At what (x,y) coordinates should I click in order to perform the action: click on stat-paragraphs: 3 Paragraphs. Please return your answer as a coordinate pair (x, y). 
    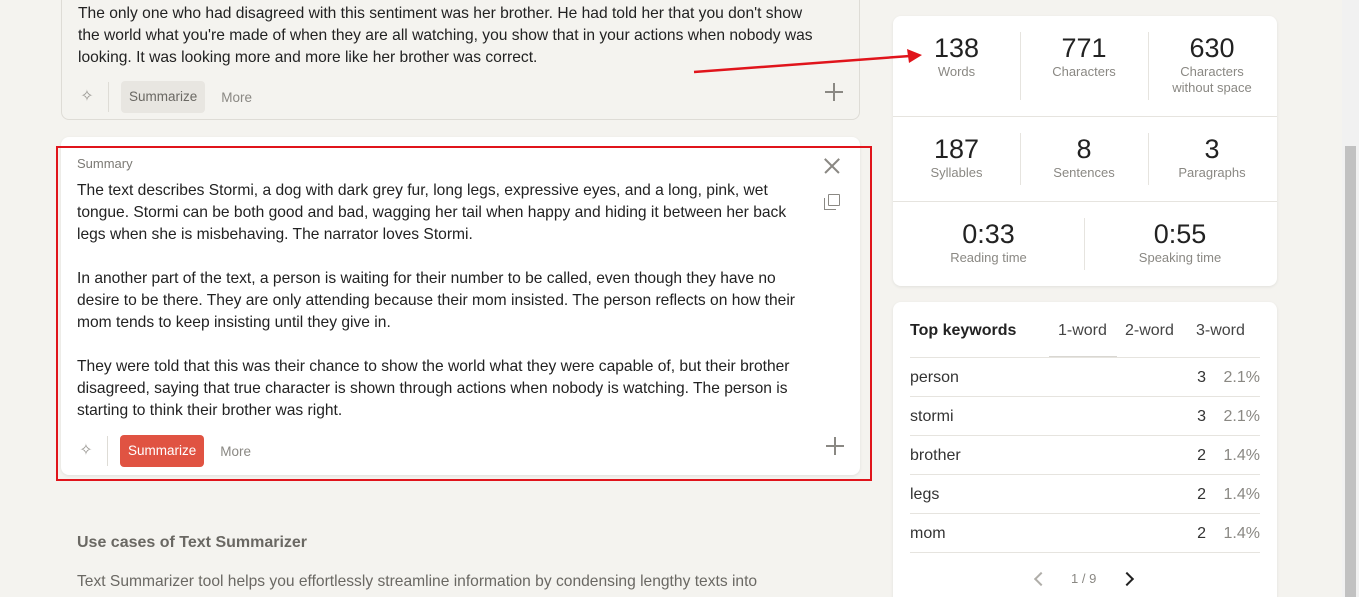
    Looking at the image, I should click on (1212, 157).